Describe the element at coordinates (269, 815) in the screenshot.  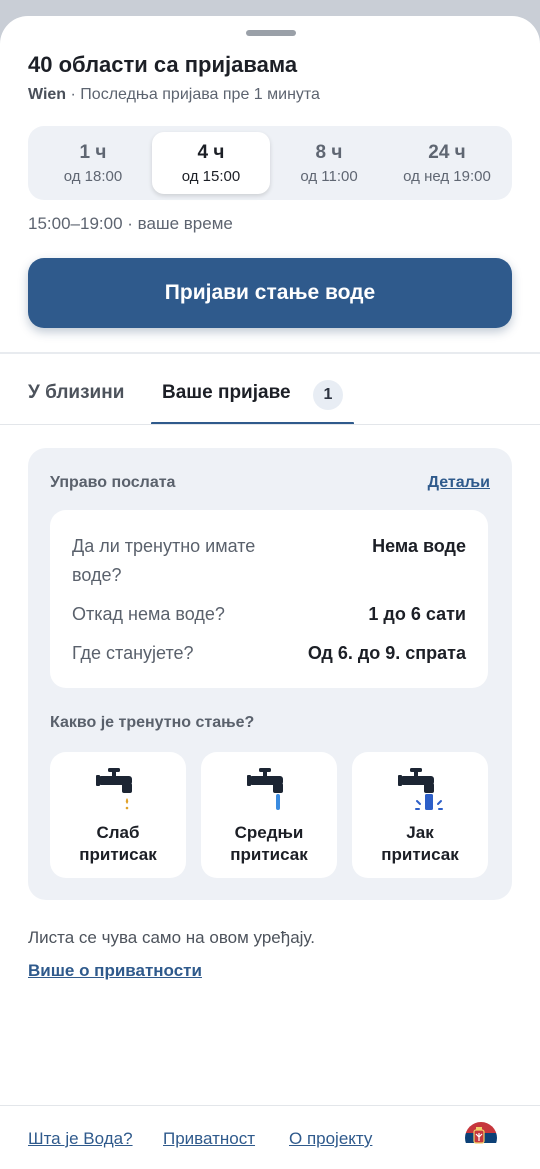
I see `pressure-medium-button: Средњи притисак` at that location.